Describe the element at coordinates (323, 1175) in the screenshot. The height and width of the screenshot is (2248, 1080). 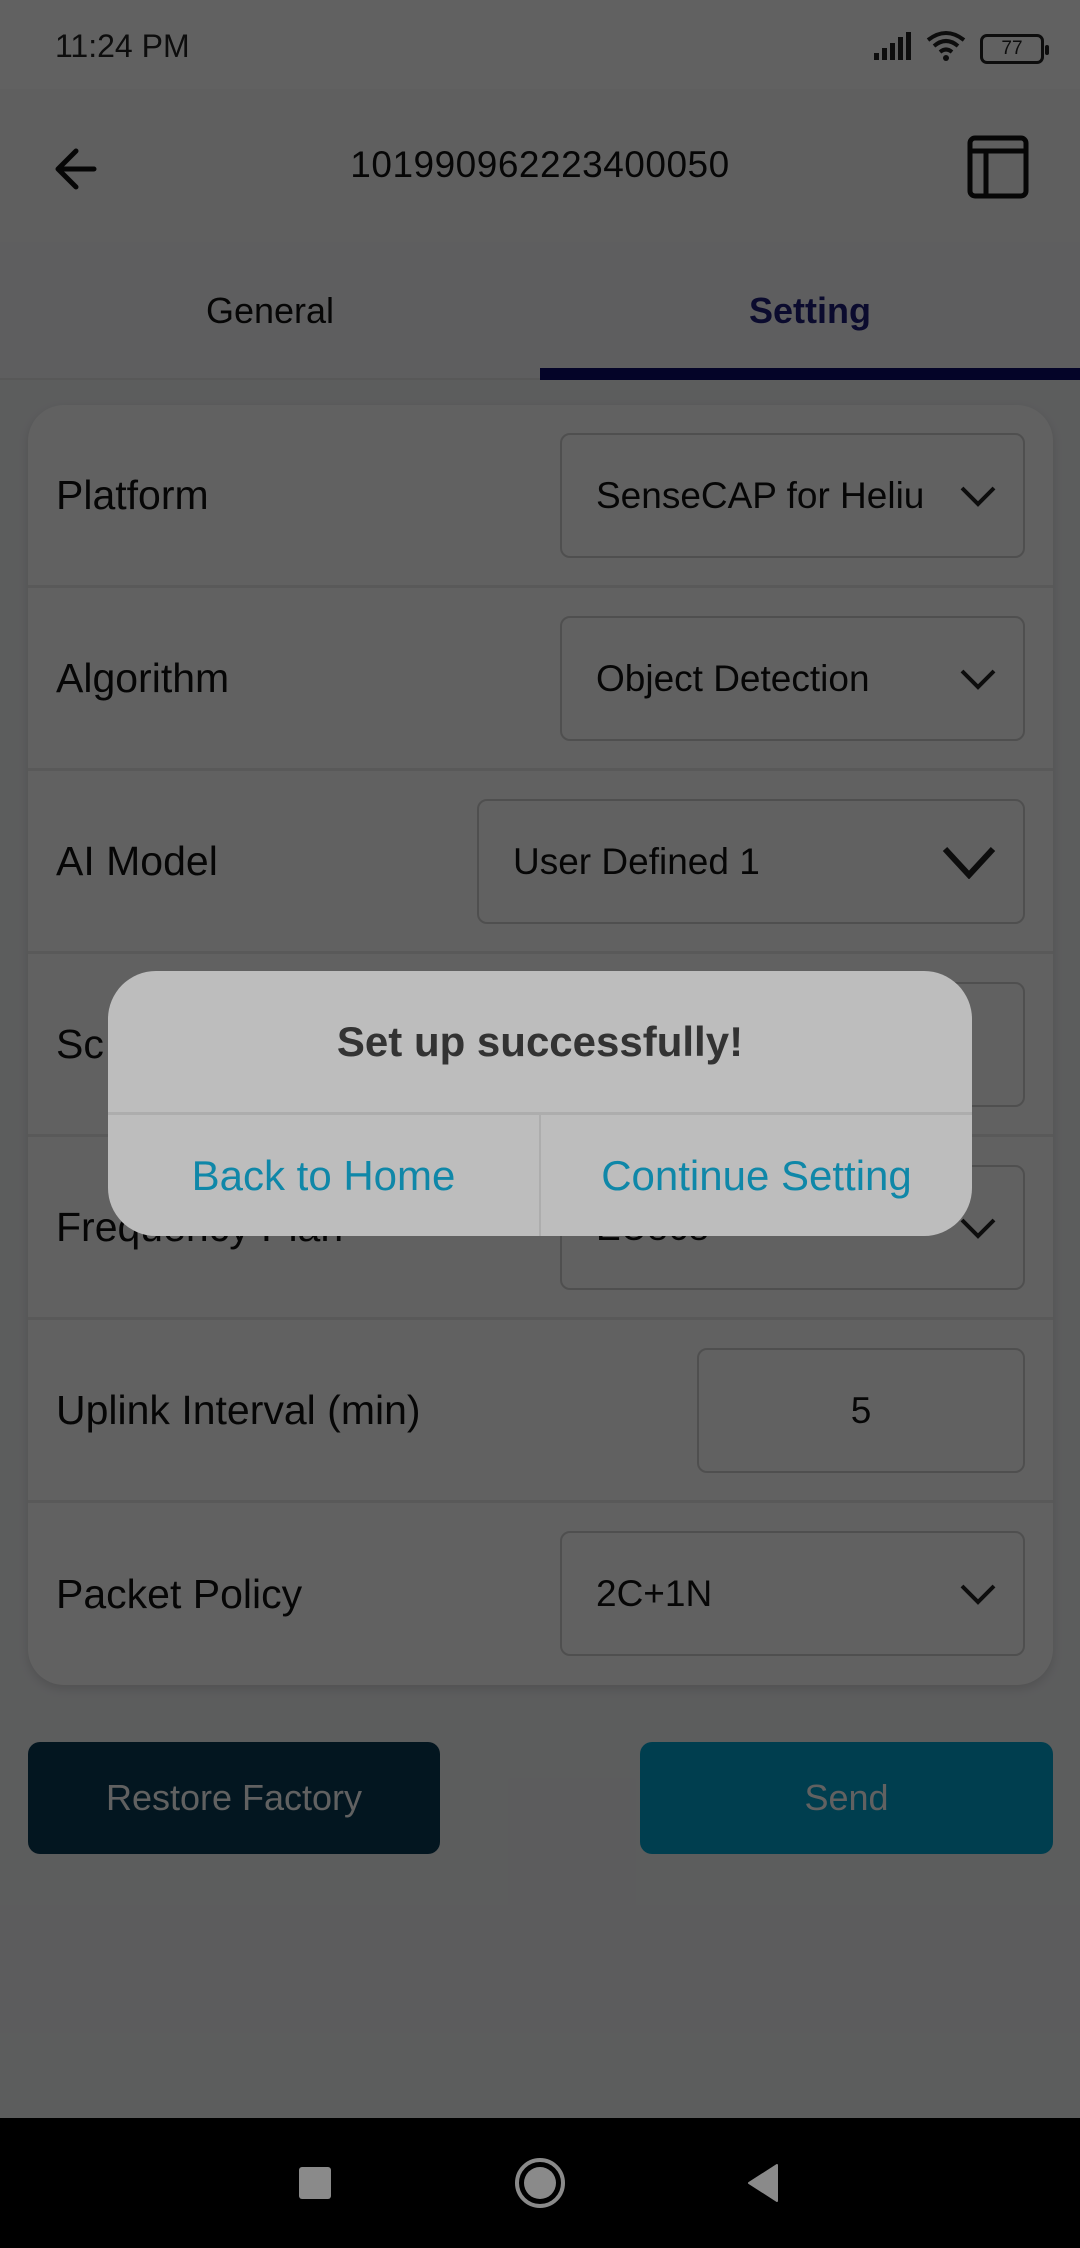
I see `back-to-home-button: Back to Home` at that location.